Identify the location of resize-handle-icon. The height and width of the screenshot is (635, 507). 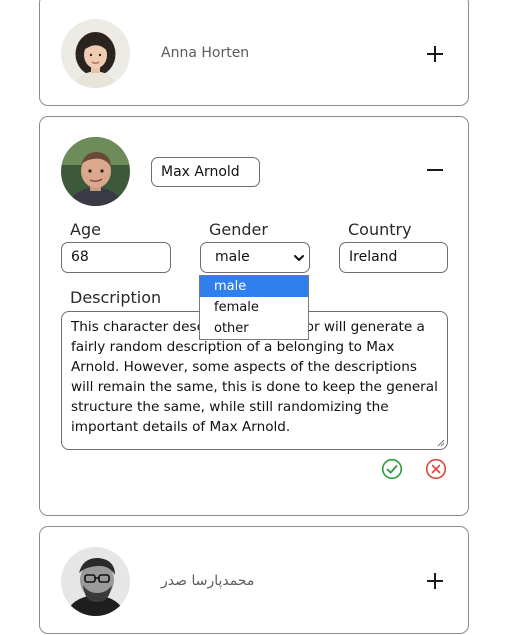
(441, 443).